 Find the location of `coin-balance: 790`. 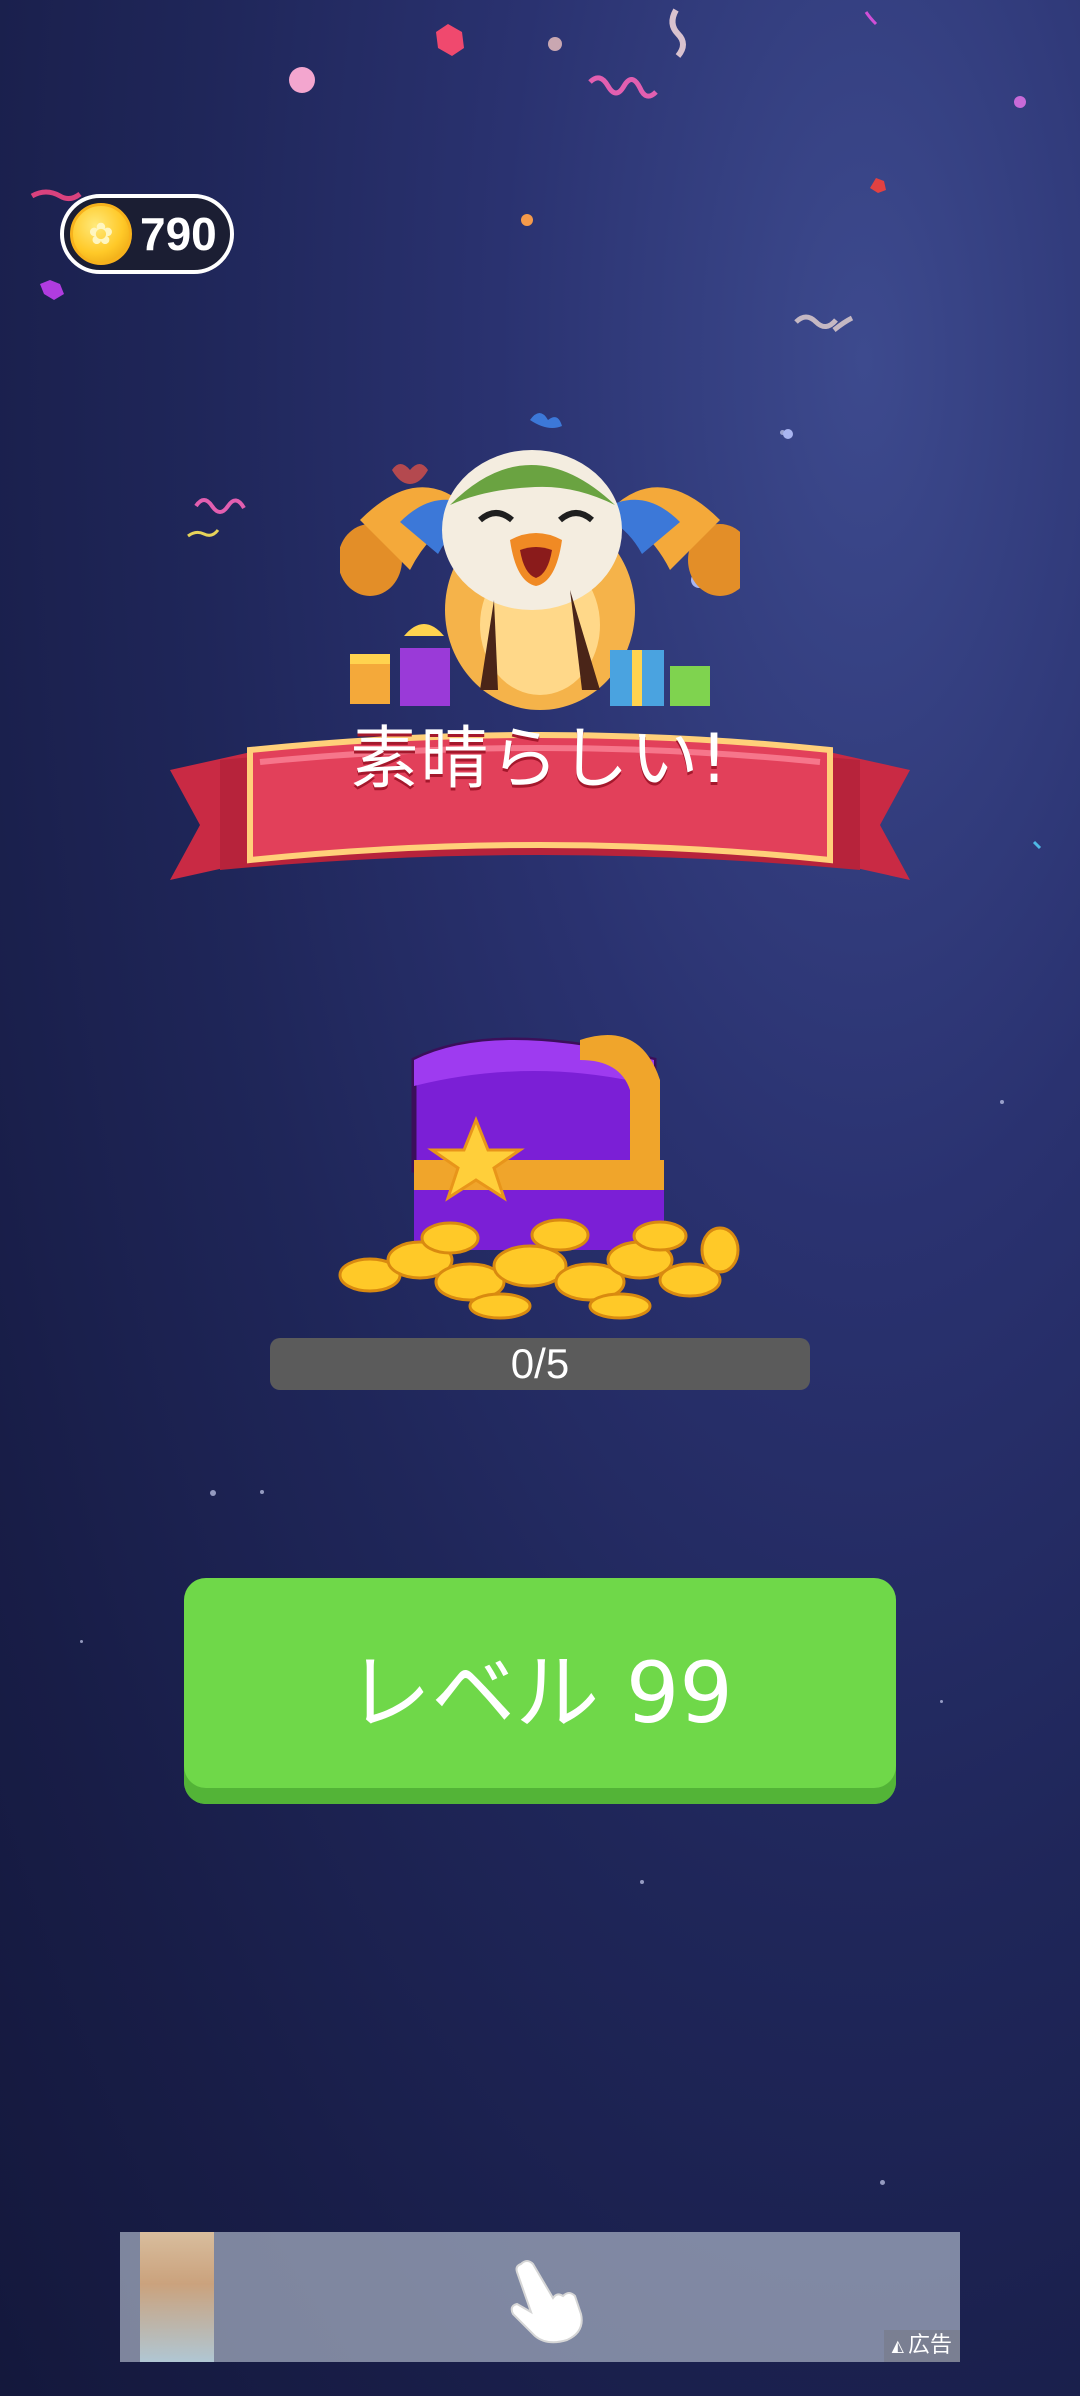

coin-balance: 790 is located at coordinates (178, 234).